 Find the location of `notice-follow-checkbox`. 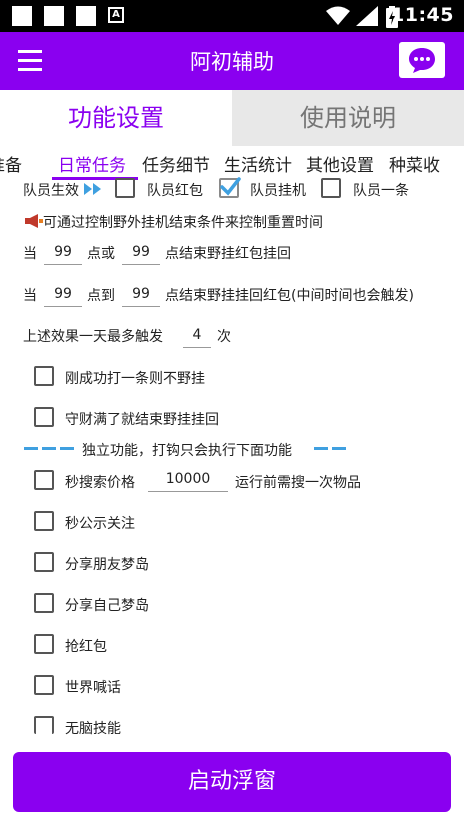

notice-follow-checkbox is located at coordinates (44, 521).